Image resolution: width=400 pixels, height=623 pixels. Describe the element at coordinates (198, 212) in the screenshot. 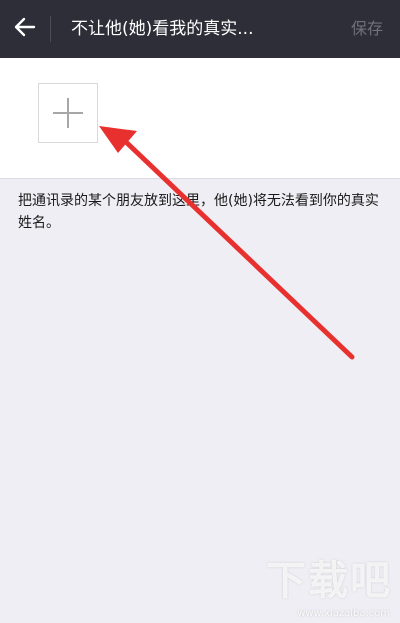

I see `hint-text: 把通讯录的某个朋友放到这里，他(她)将无法看到你的真实姓名。` at that location.